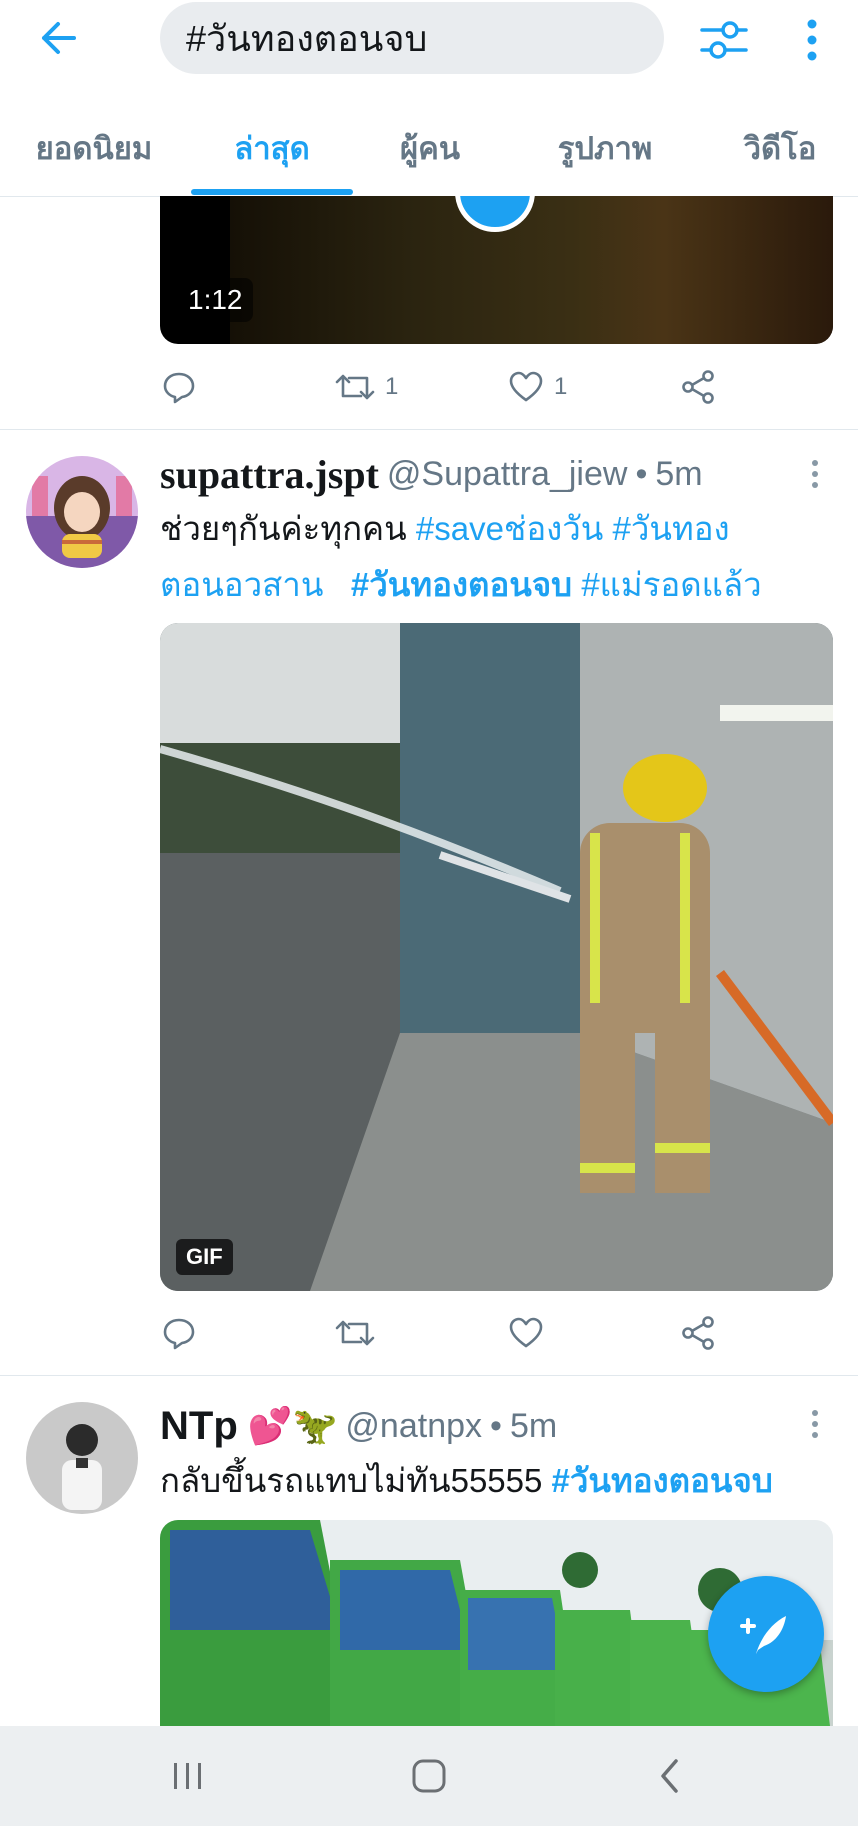 Image resolution: width=858 pixels, height=1826 pixels. I want to click on arrow-left-icon, so click(59, 38).